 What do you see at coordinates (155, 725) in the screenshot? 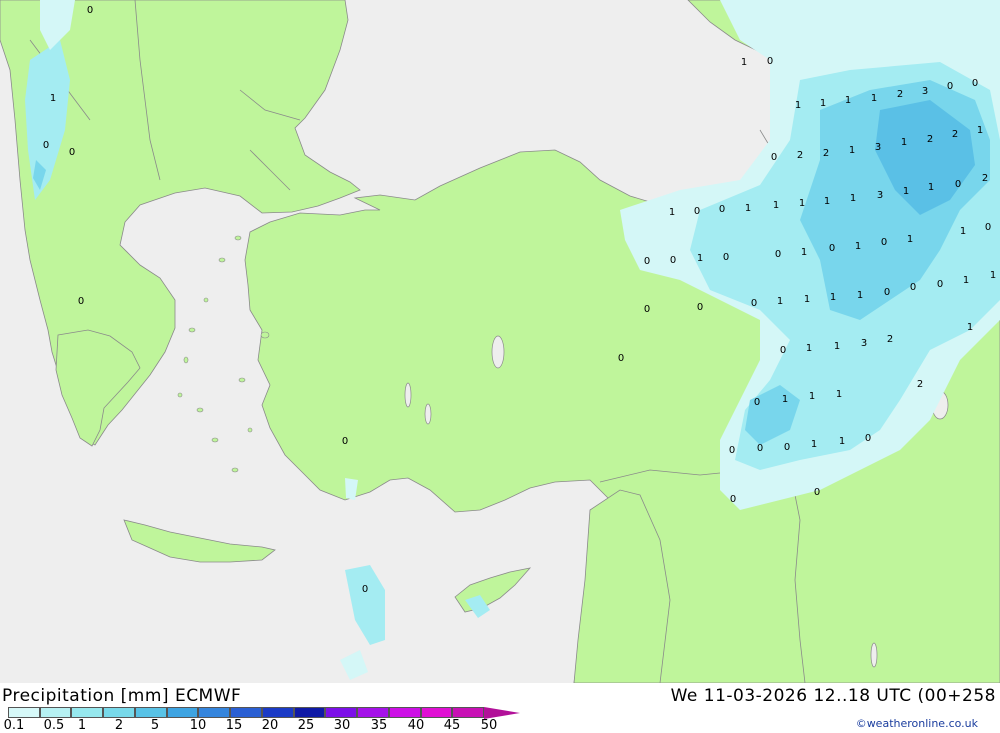
I see `scale-tick-label: 5` at bounding box center [155, 725].